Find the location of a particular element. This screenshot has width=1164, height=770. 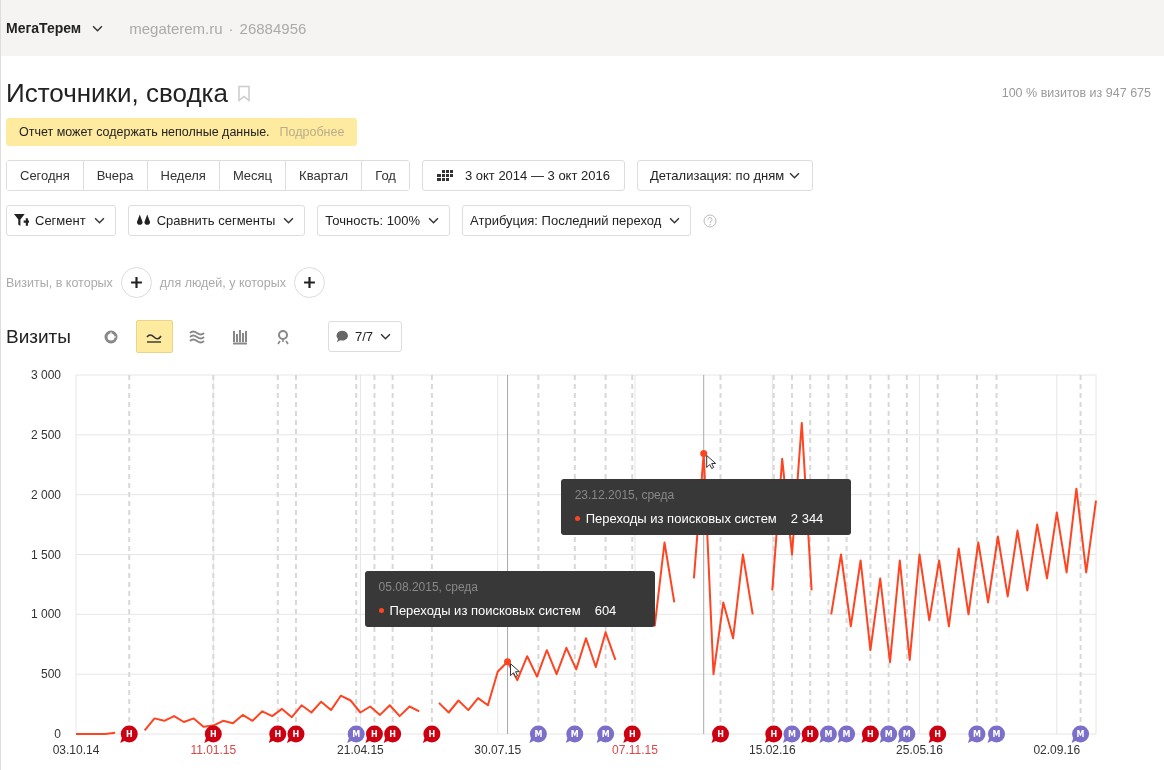

area-chart-icon is located at coordinates (197, 336).